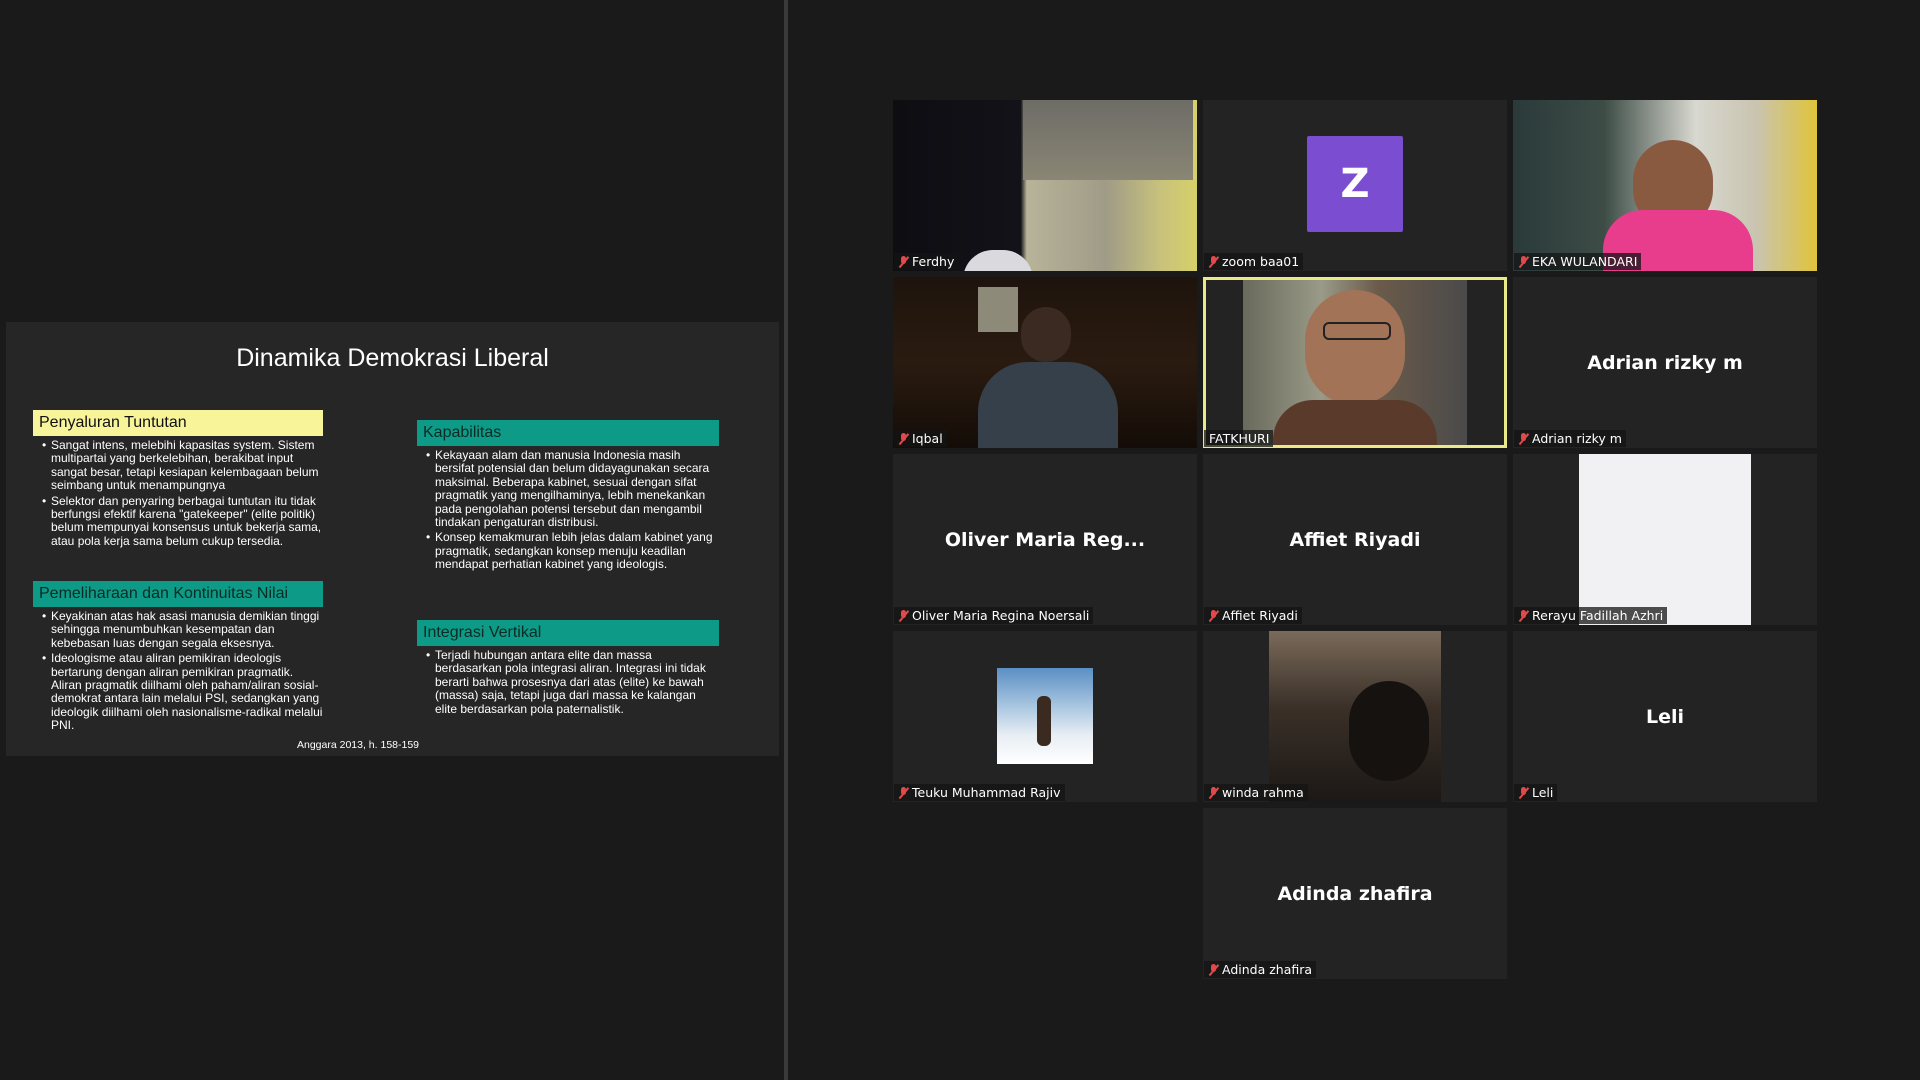  Describe the element at coordinates (1267, 969) in the screenshot. I see `participant-name: Adinda zhafira` at that location.